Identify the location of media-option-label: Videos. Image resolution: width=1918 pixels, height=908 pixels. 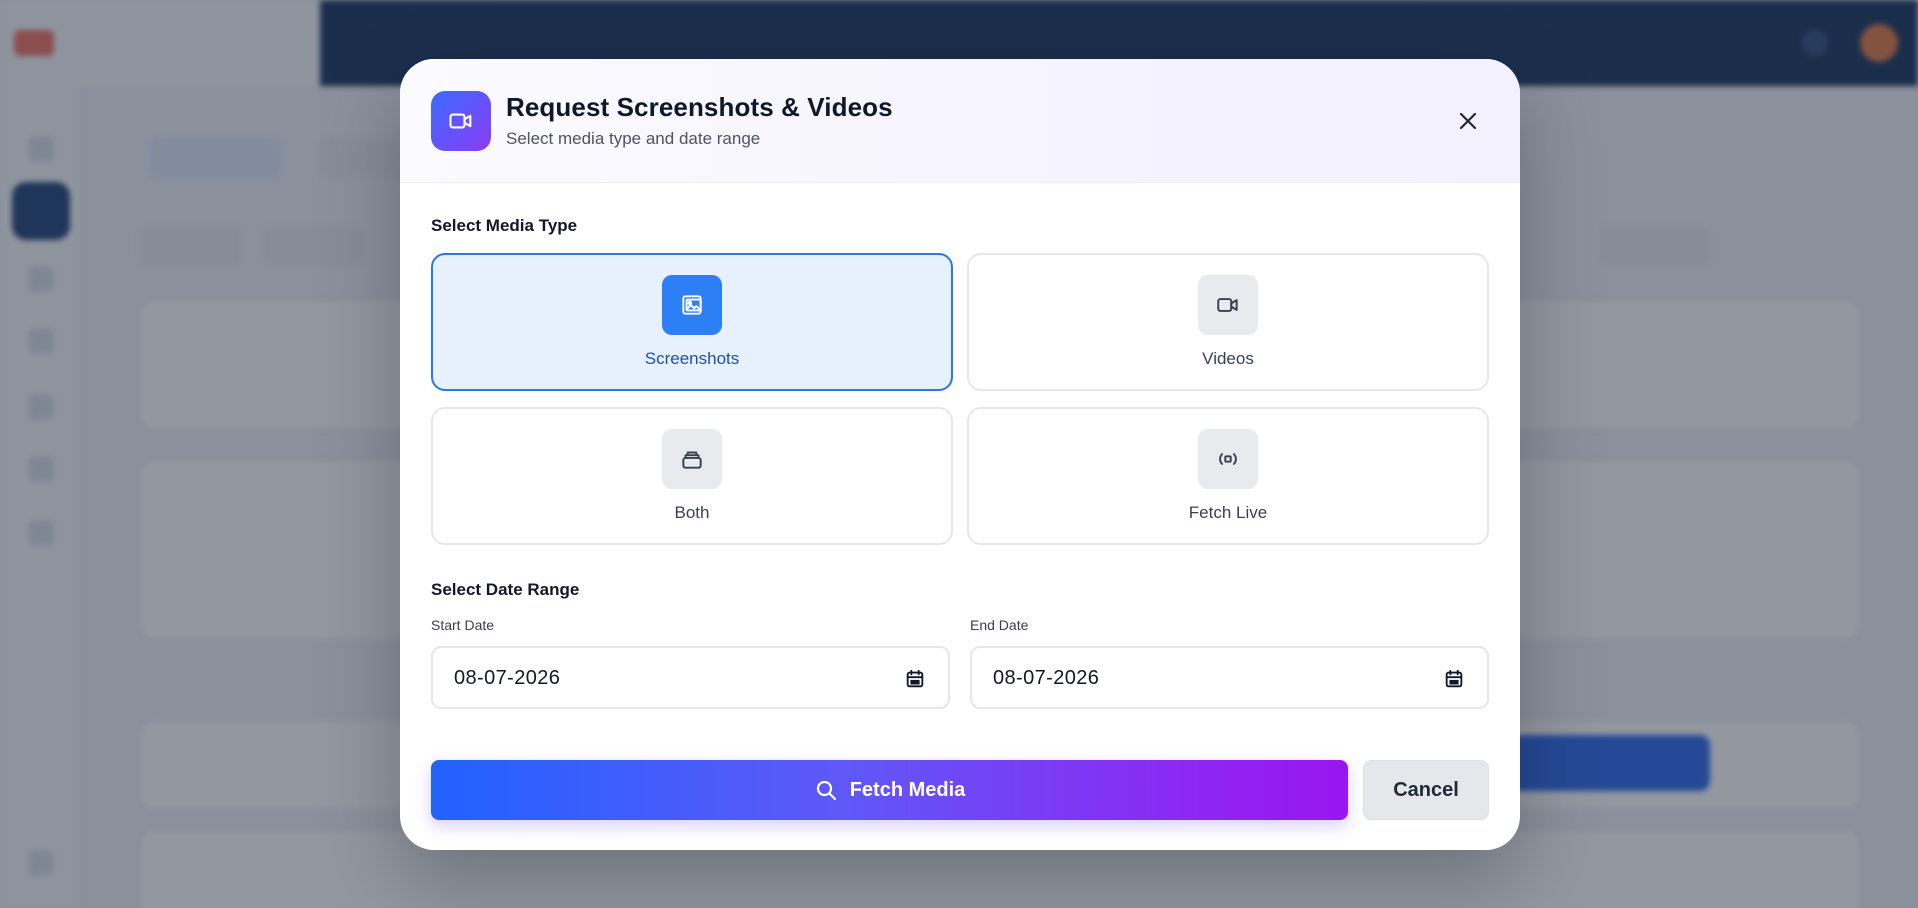
(1228, 358).